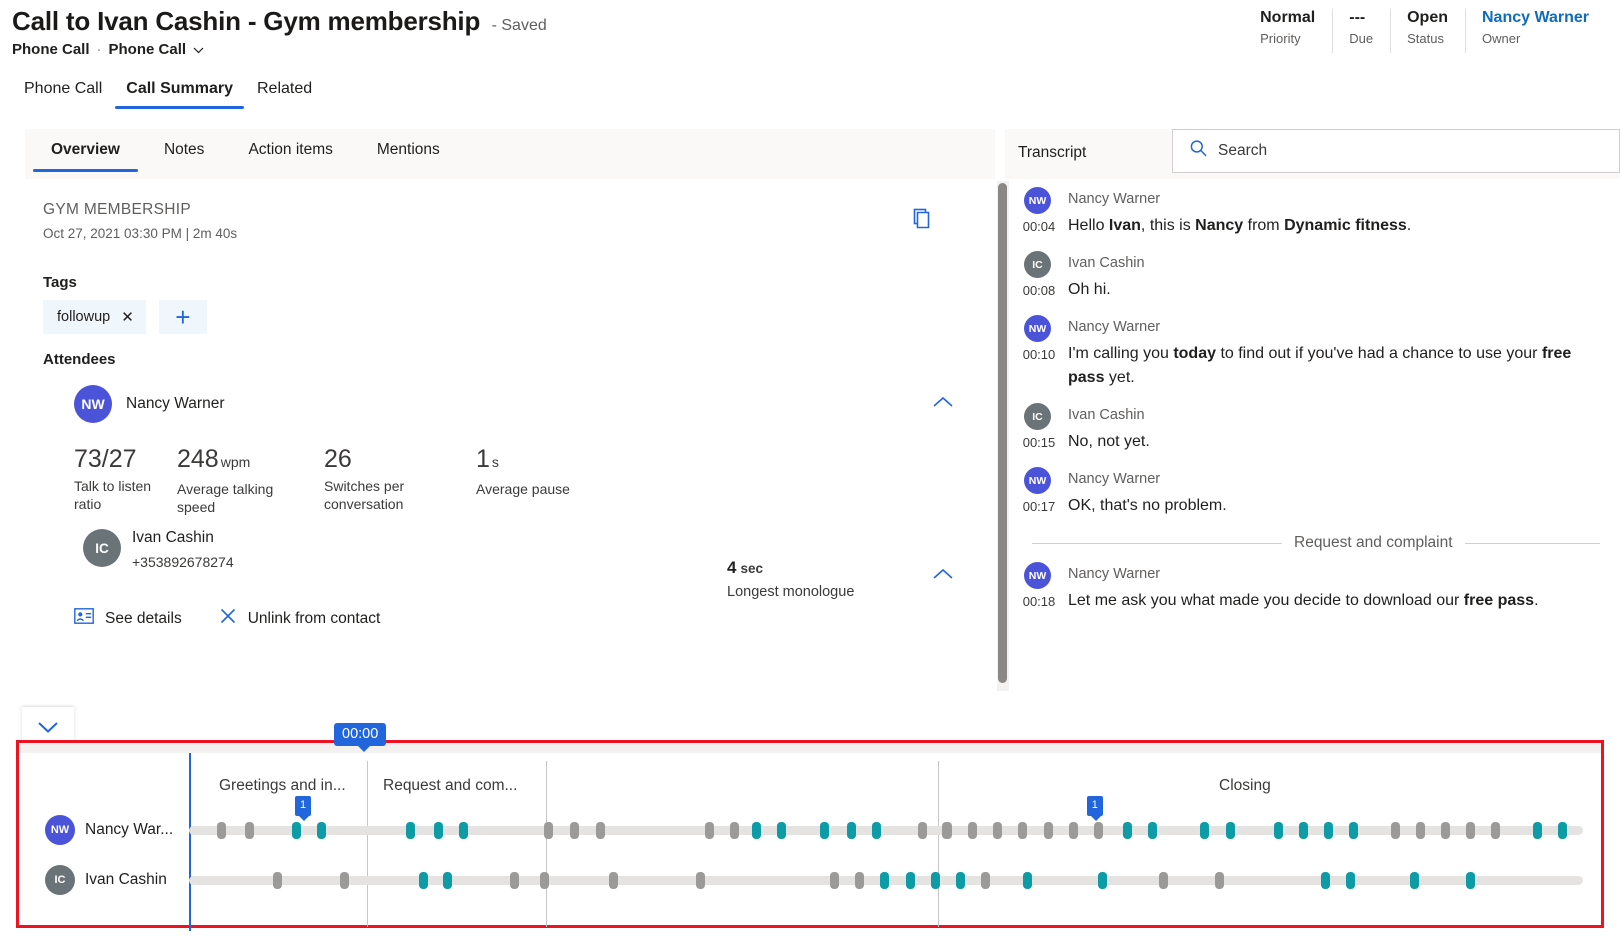 This screenshot has height=938, width=1620. Describe the element at coordinates (1532, 543) in the screenshot. I see `divider-line` at that location.